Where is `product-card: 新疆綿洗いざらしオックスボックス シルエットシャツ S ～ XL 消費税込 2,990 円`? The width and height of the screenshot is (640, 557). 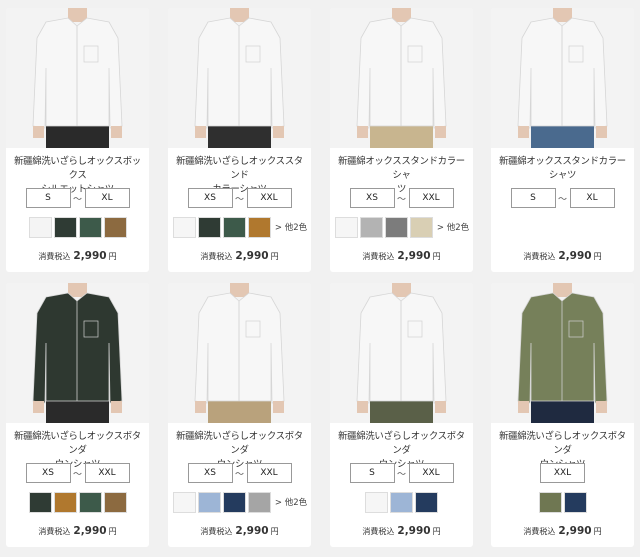
product-card: 新疆綿洗いざらしオックスボックス シルエットシャツ S ～ XL 消費税込 2,990 円 is located at coordinates (77, 140).